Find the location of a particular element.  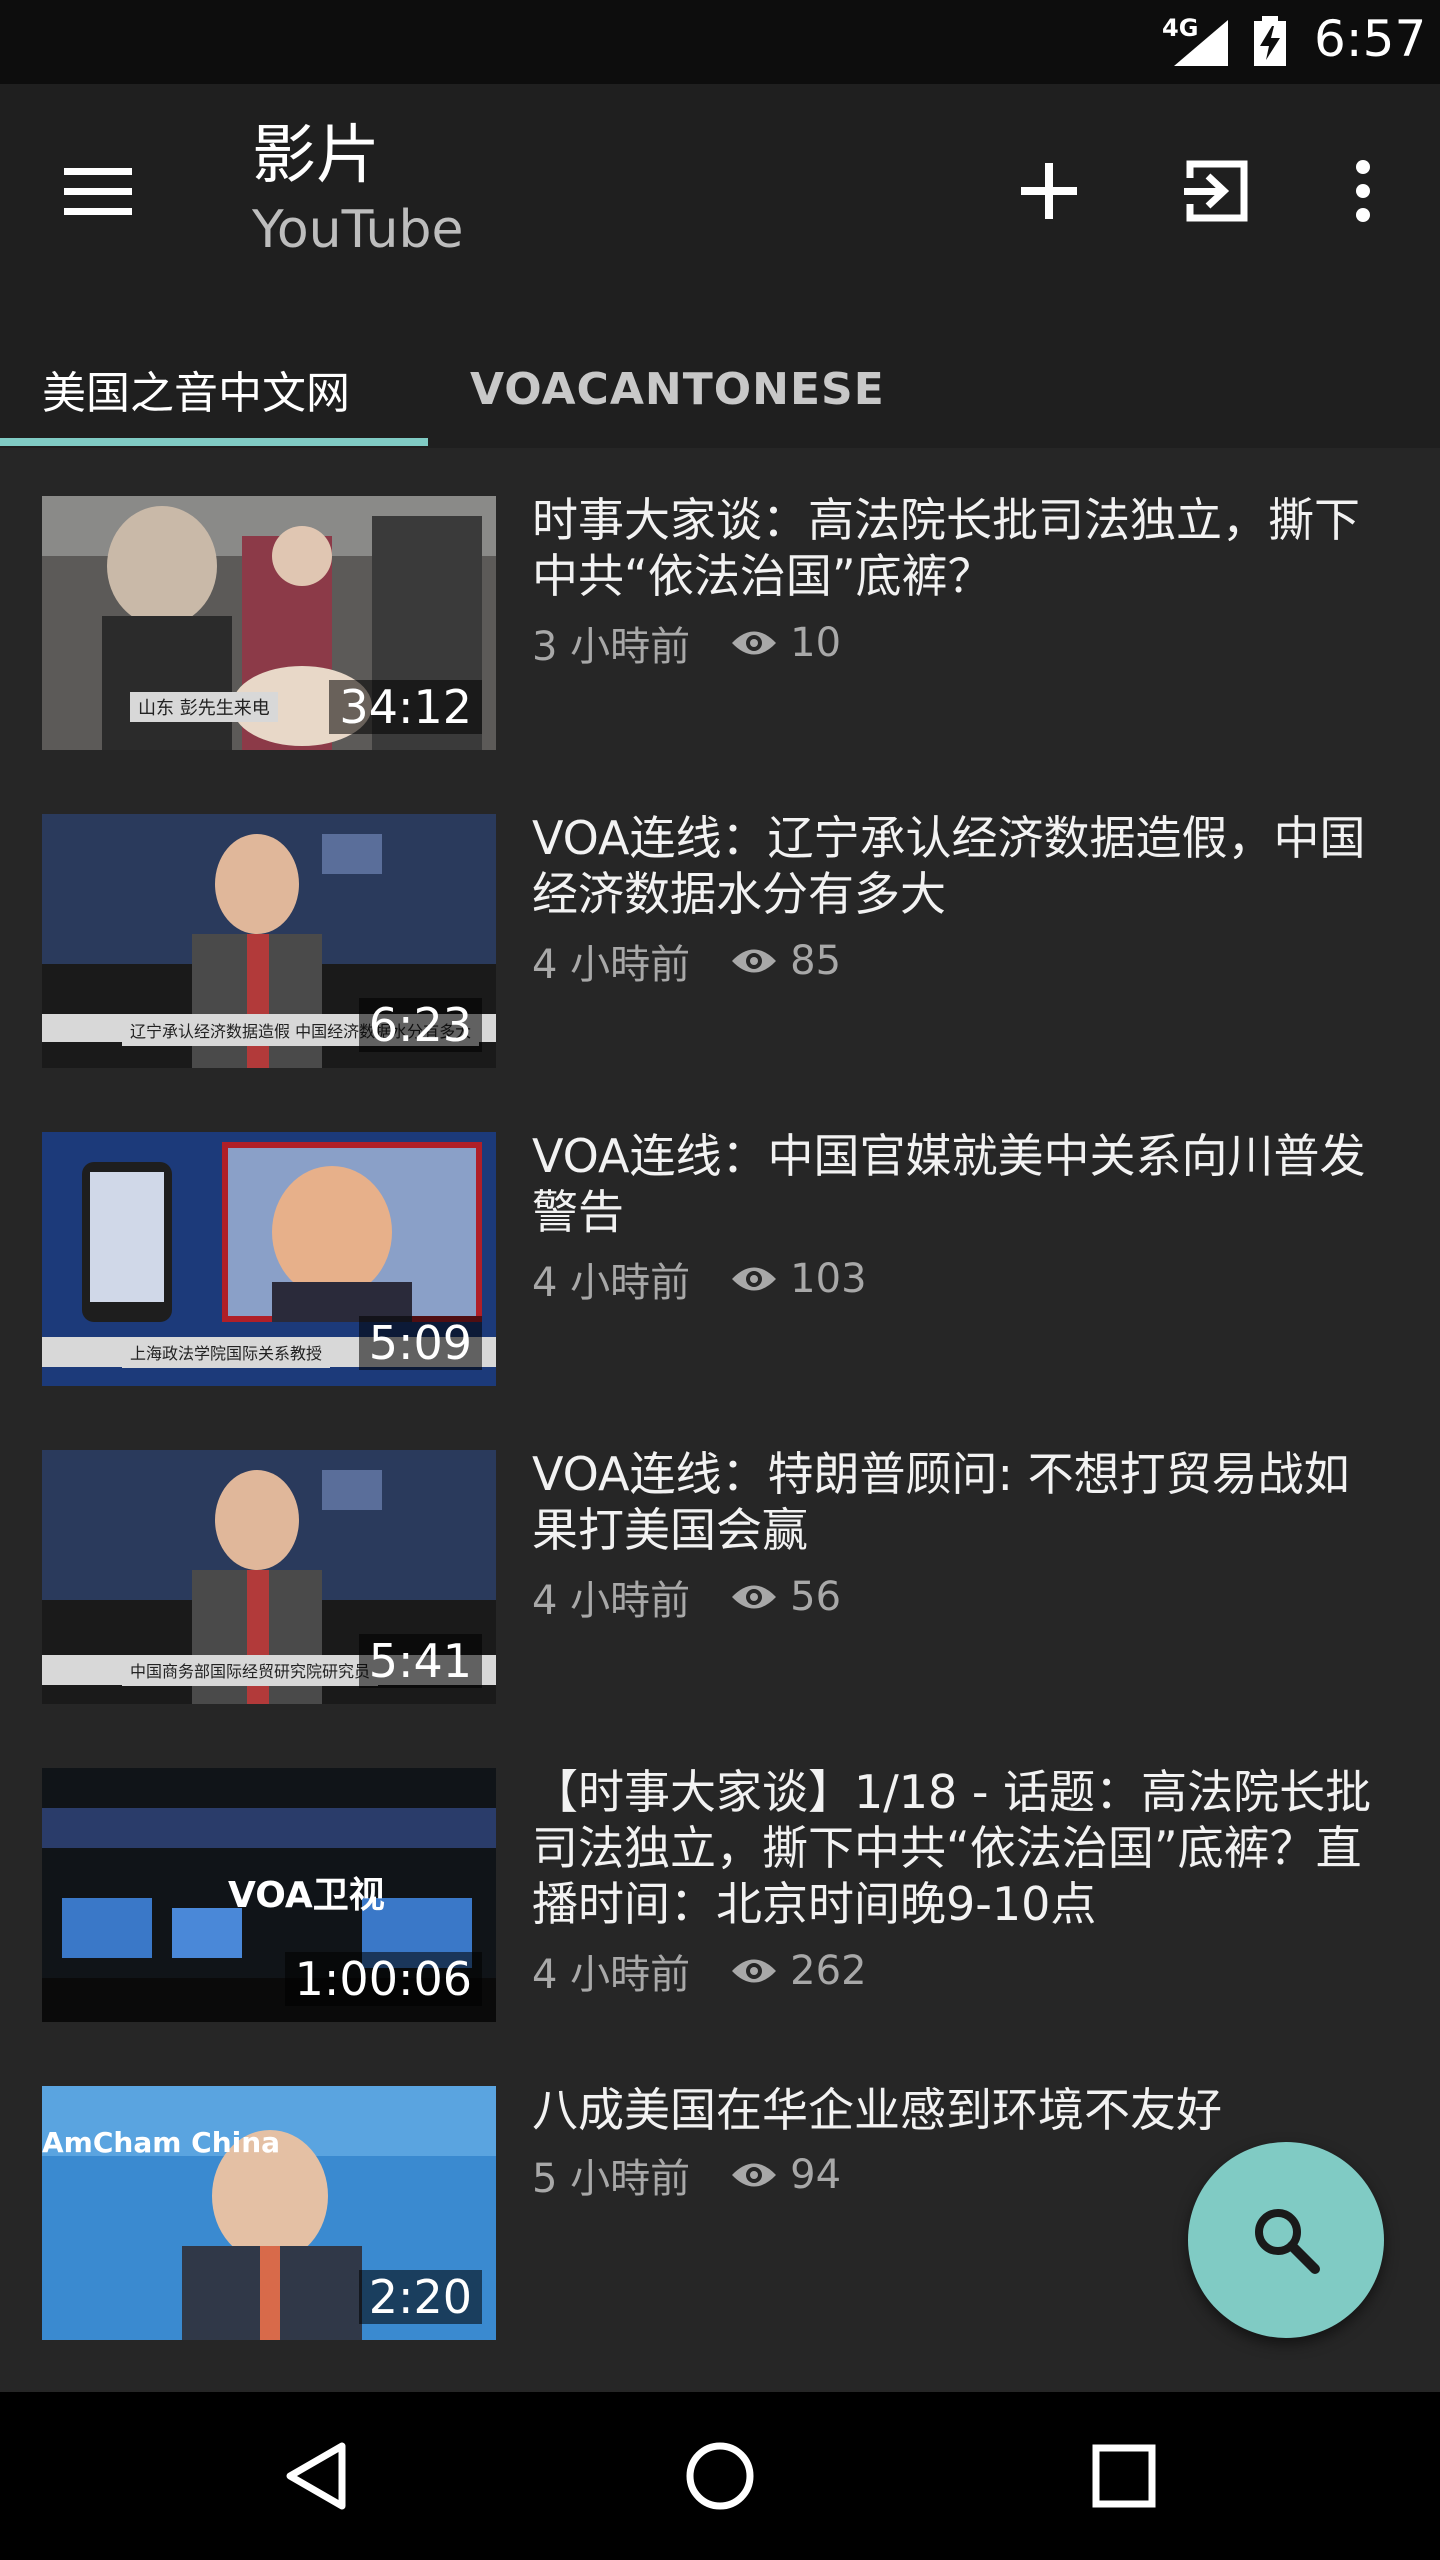

video-title: VOA连线：辽宁承认经济数据造假，中国经济数据水分有多大 is located at coordinates (962, 866).